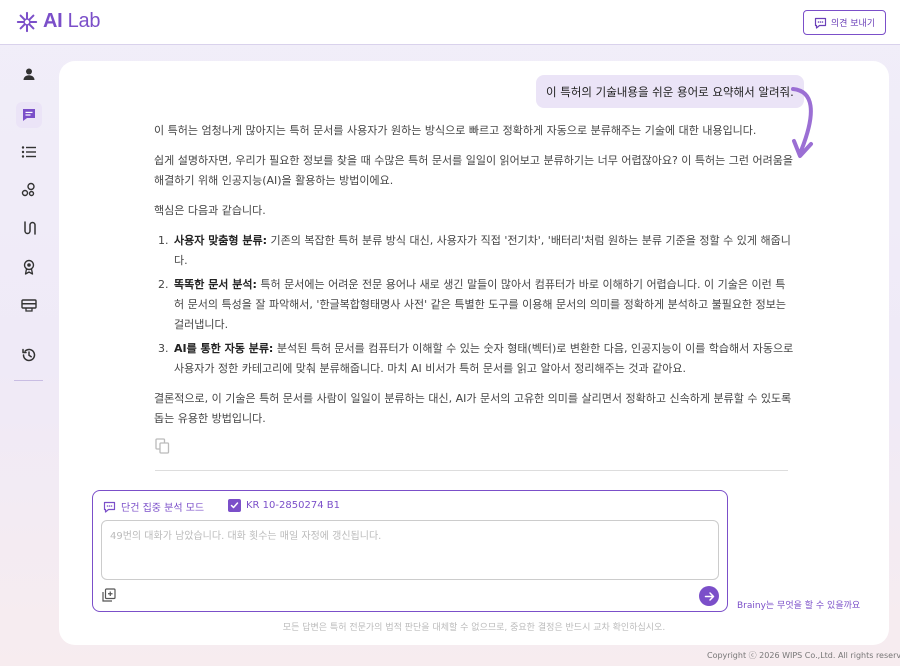 This screenshot has width=900, height=666. What do you see at coordinates (234, 505) in the screenshot?
I see `checkbox-checked-icon` at bounding box center [234, 505].